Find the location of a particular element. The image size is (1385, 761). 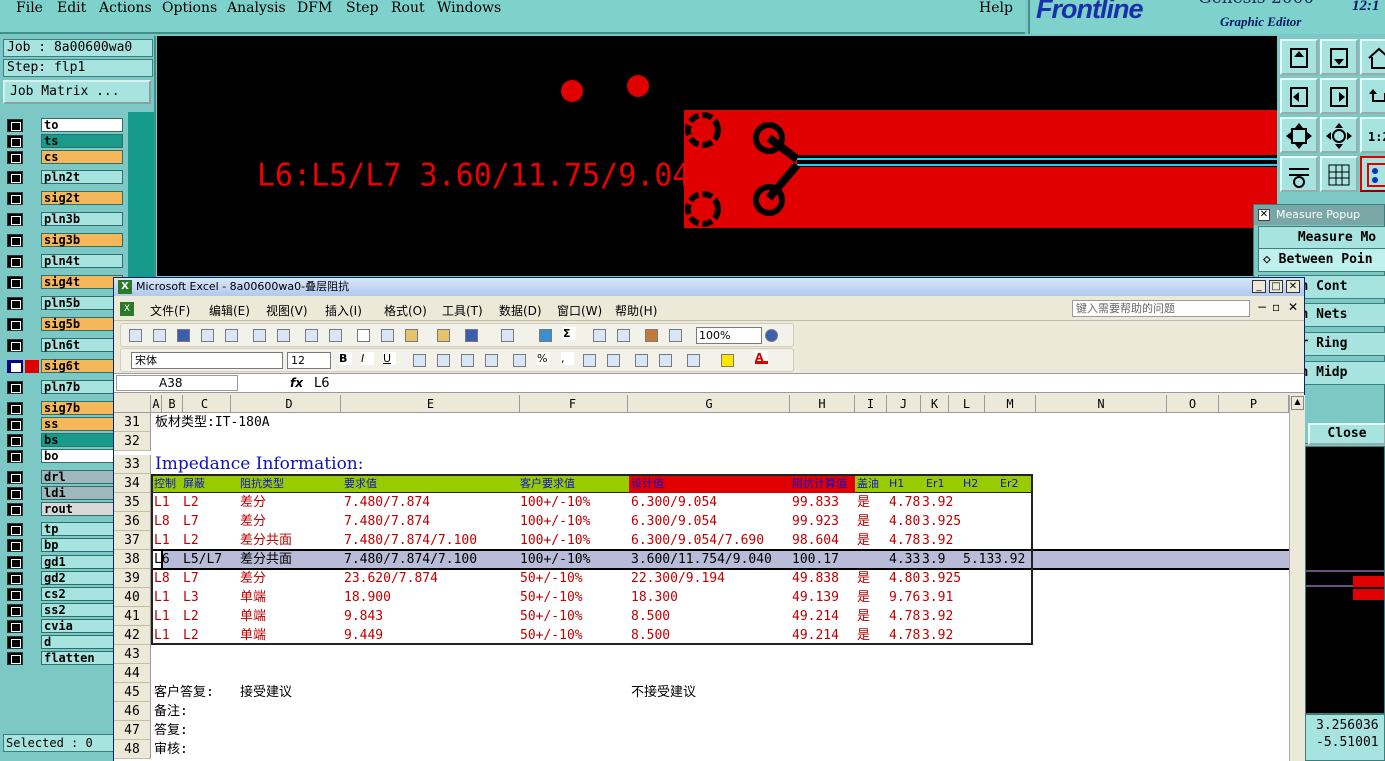

column-header-I: I is located at coordinates (871, 404).